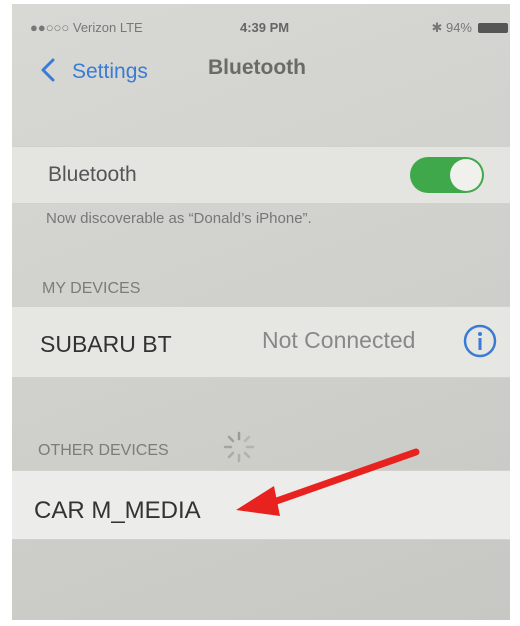 This screenshot has width=520, height=626. Describe the element at coordinates (328, 482) in the screenshot. I see `red-arrow-annotation` at that location.